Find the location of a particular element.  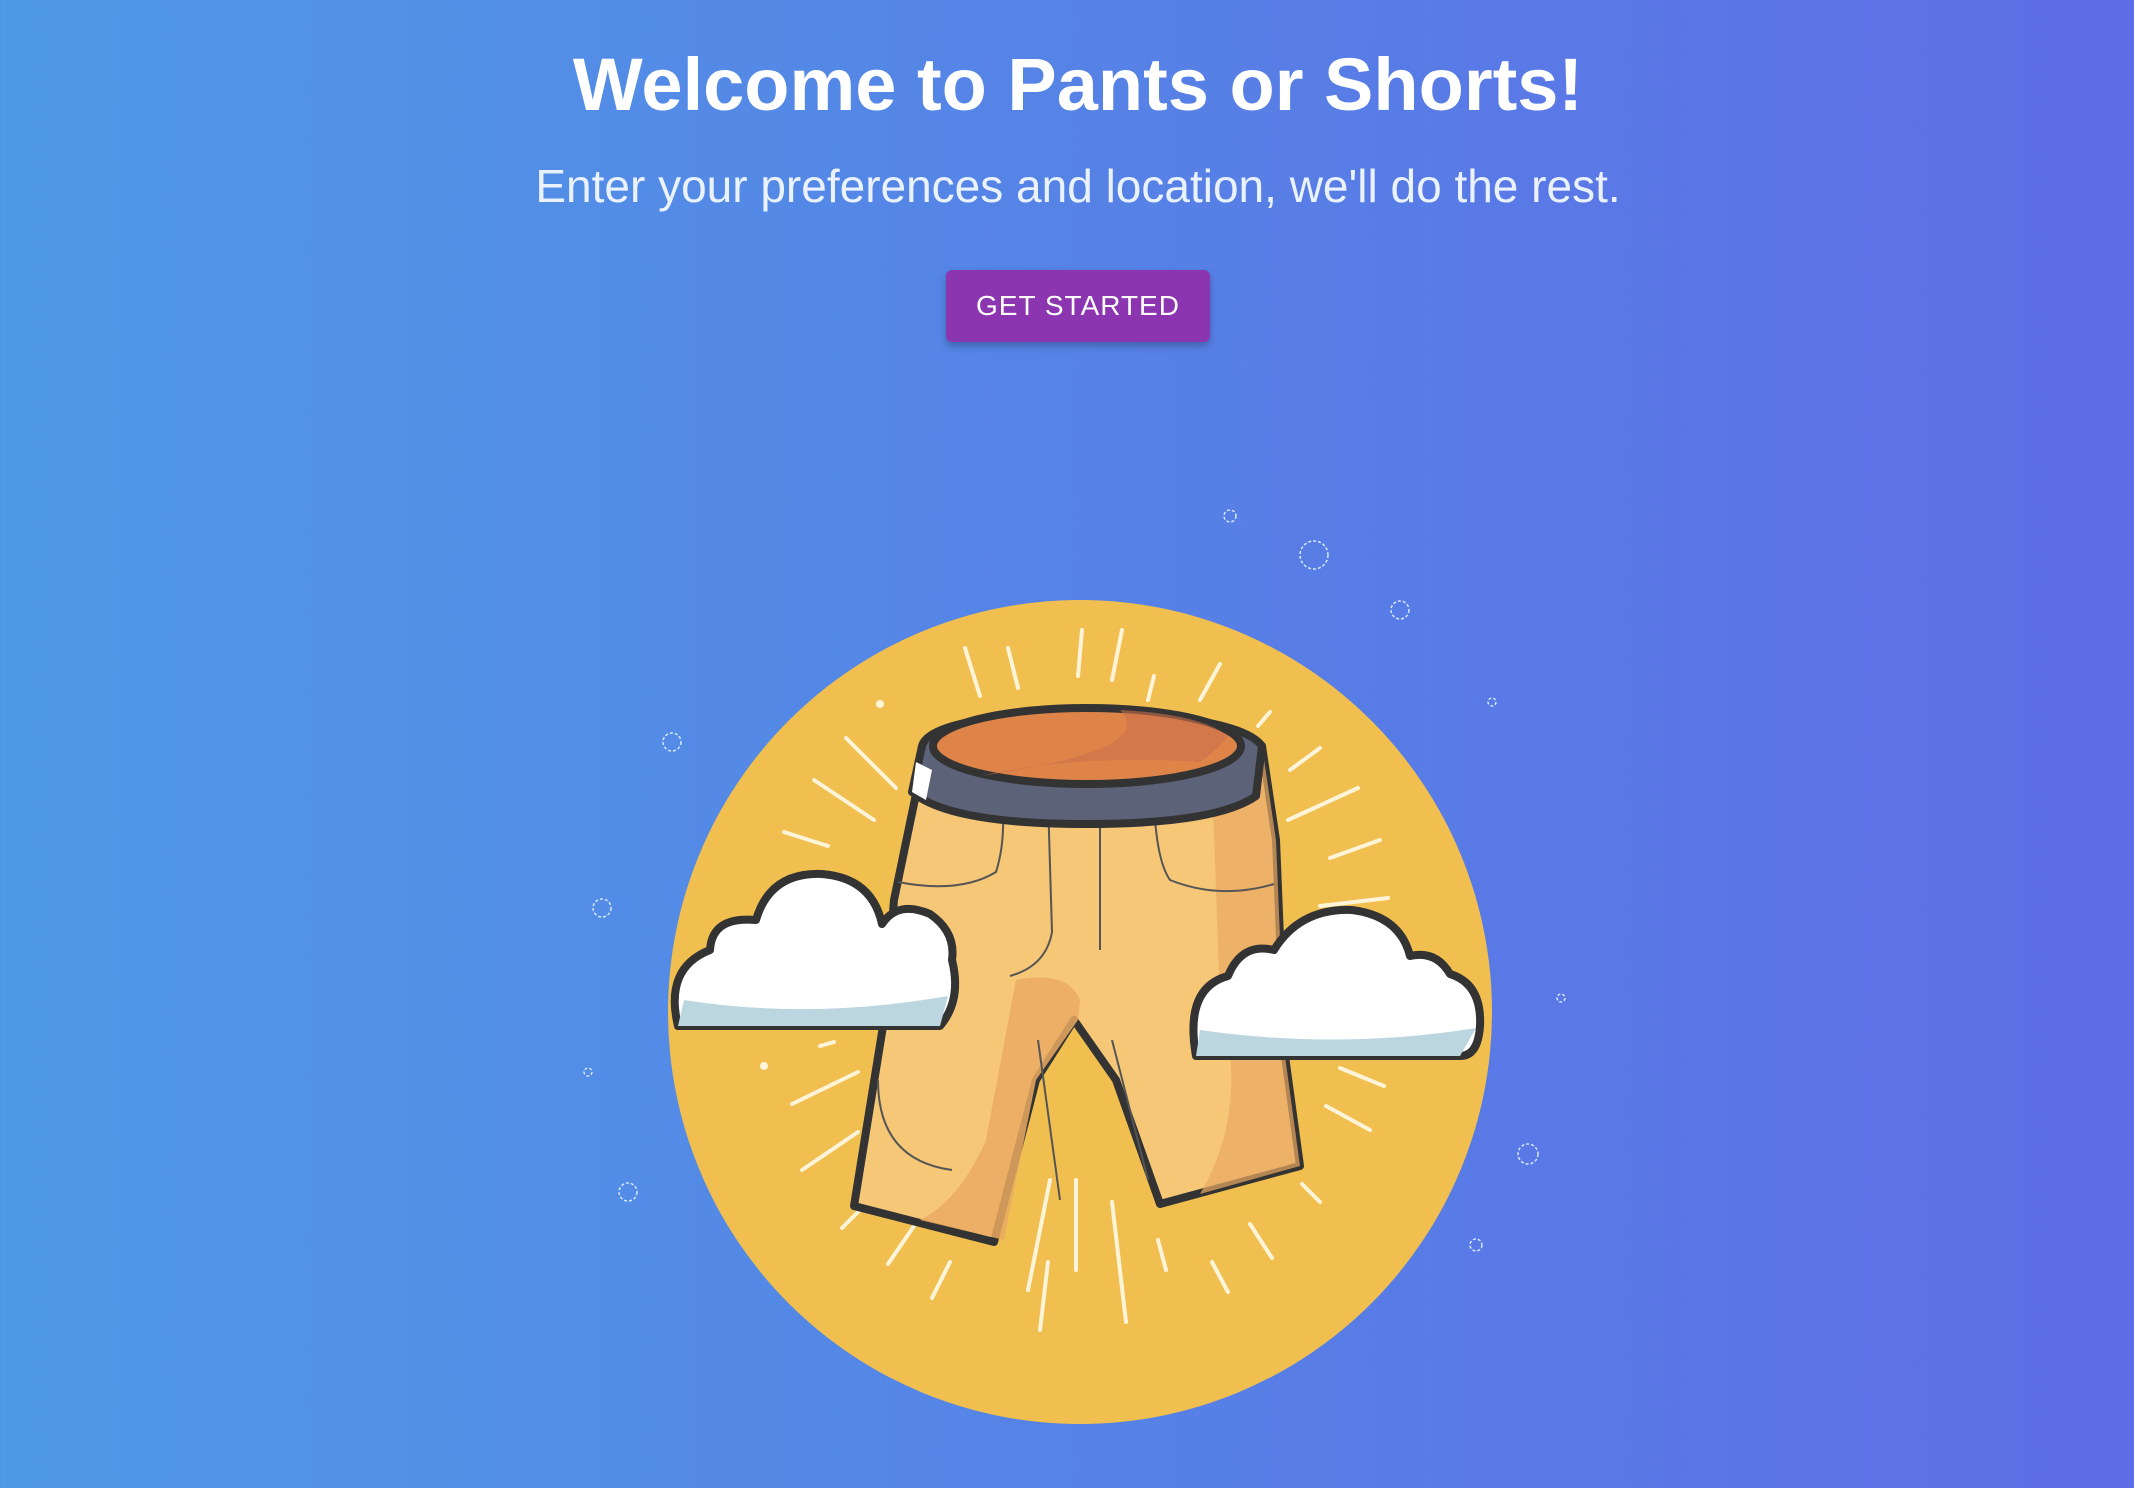

page-title: Welcome to Pants or Shorts! is located at coordinates (1078, 84).